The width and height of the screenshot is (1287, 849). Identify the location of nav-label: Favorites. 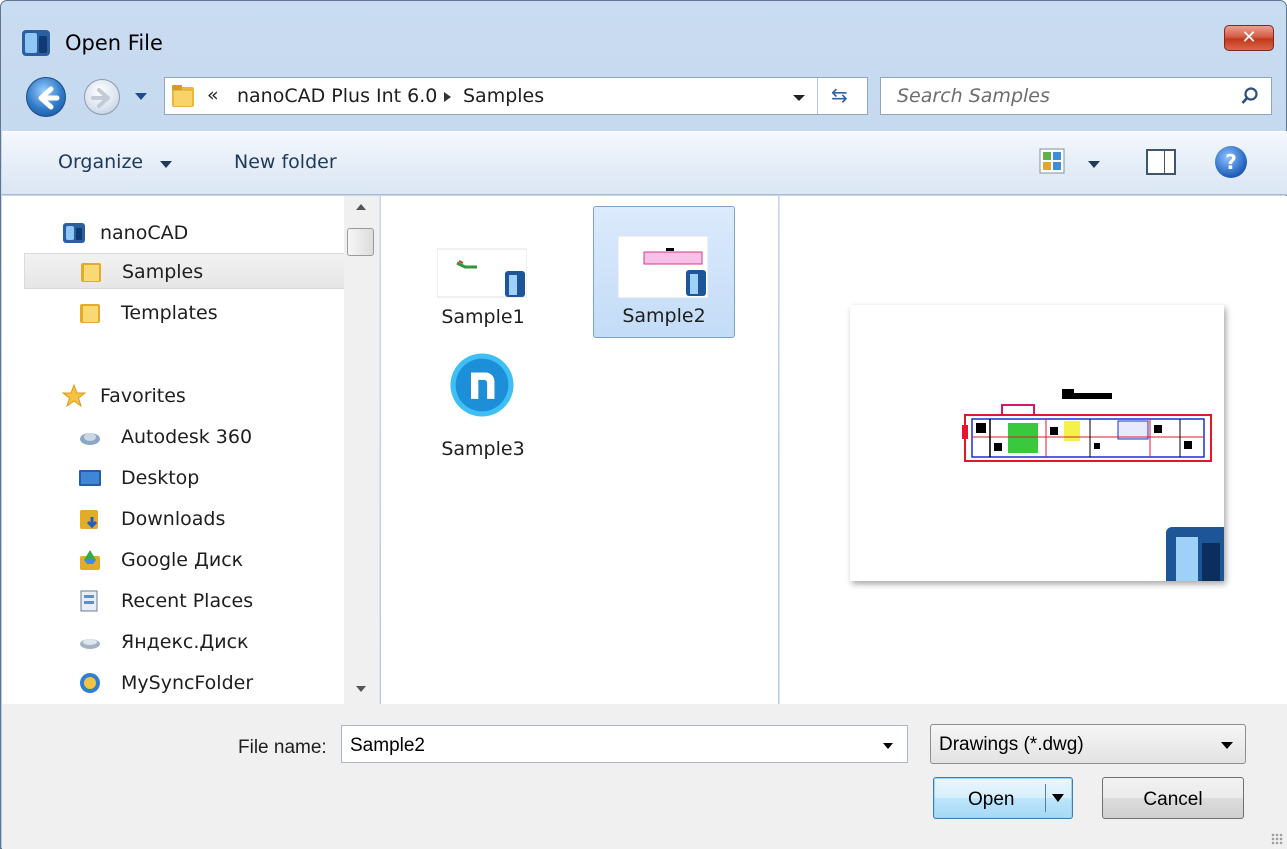
(143, 396).